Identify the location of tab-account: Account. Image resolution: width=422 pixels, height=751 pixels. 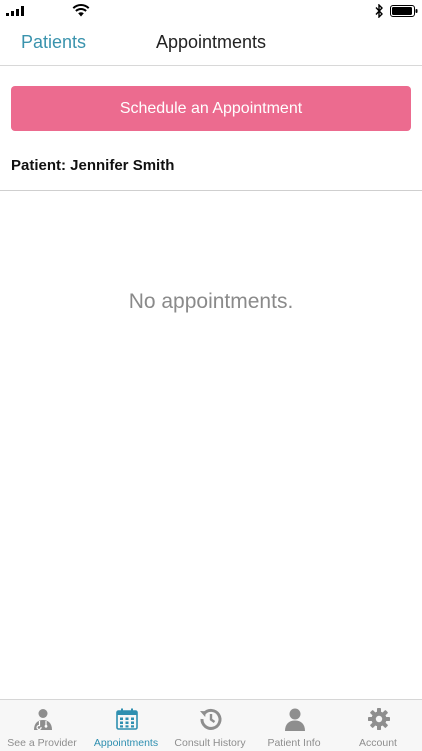
(378, 725).